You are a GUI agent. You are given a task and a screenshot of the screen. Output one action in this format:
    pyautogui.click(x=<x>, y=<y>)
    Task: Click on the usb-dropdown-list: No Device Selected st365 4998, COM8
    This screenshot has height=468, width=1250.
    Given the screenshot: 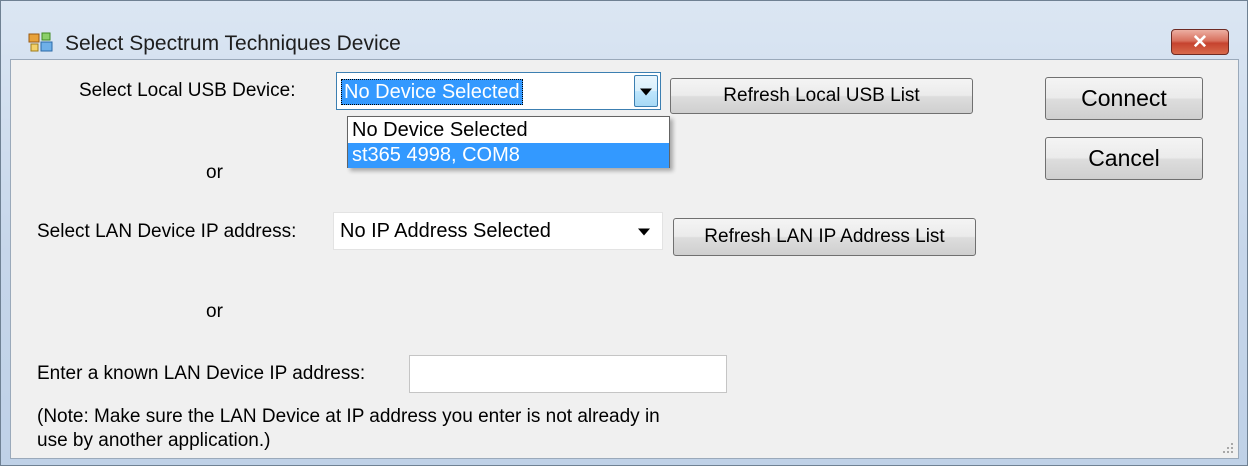 What is the action you would take?
    pyautogui.click(x=508, y=142)
    